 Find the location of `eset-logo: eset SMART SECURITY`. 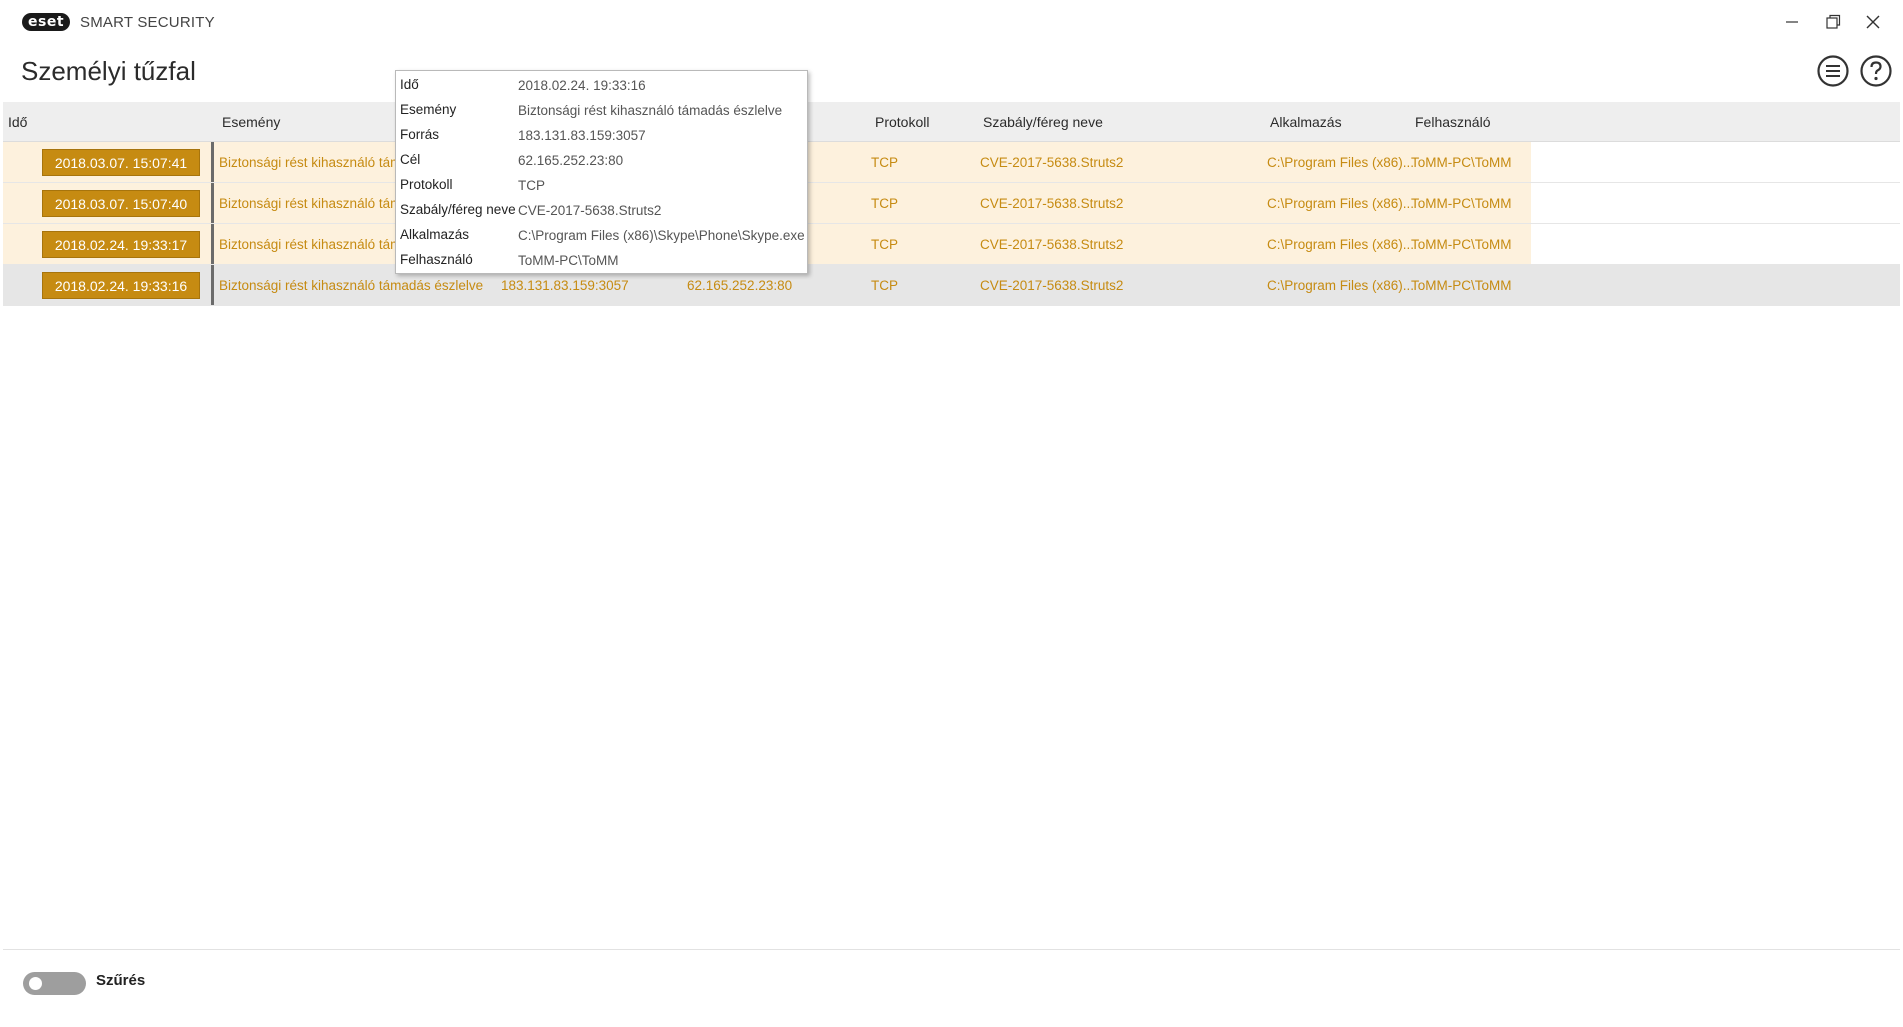

eset-logo: eset SMART SECURITY is located at coordinates (118, 22).